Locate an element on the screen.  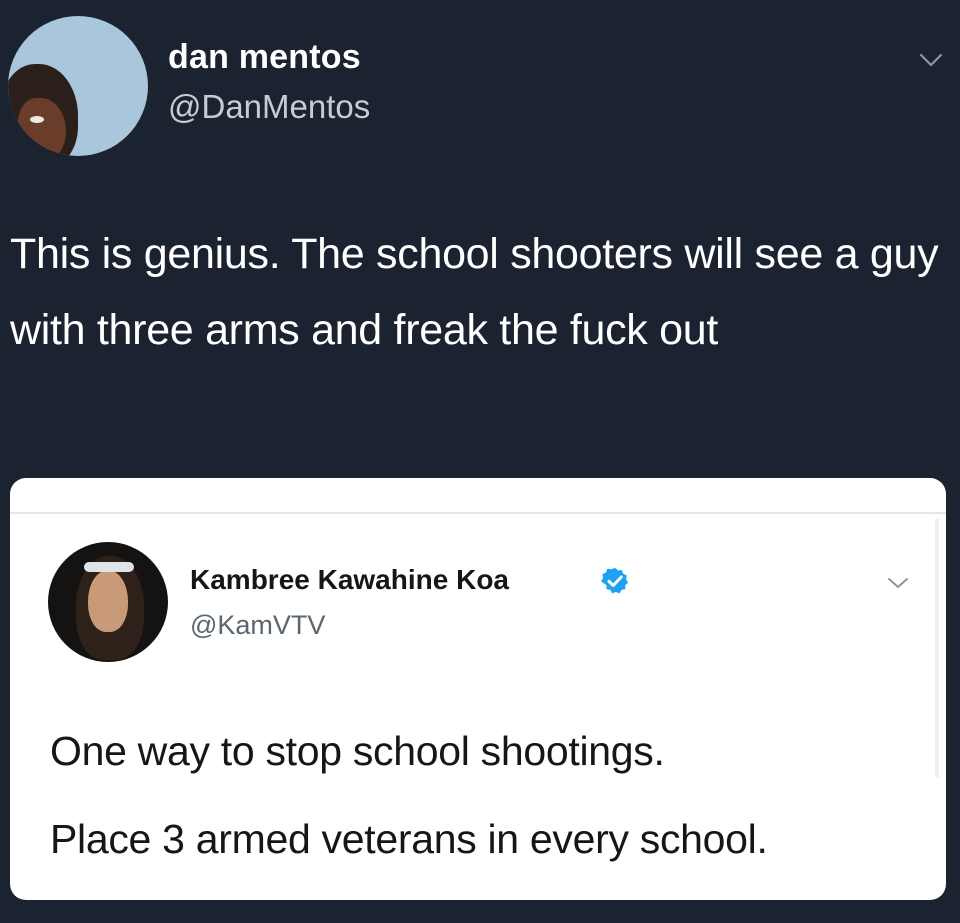
display-name: dan mentos is located at coordinates (264, 57).